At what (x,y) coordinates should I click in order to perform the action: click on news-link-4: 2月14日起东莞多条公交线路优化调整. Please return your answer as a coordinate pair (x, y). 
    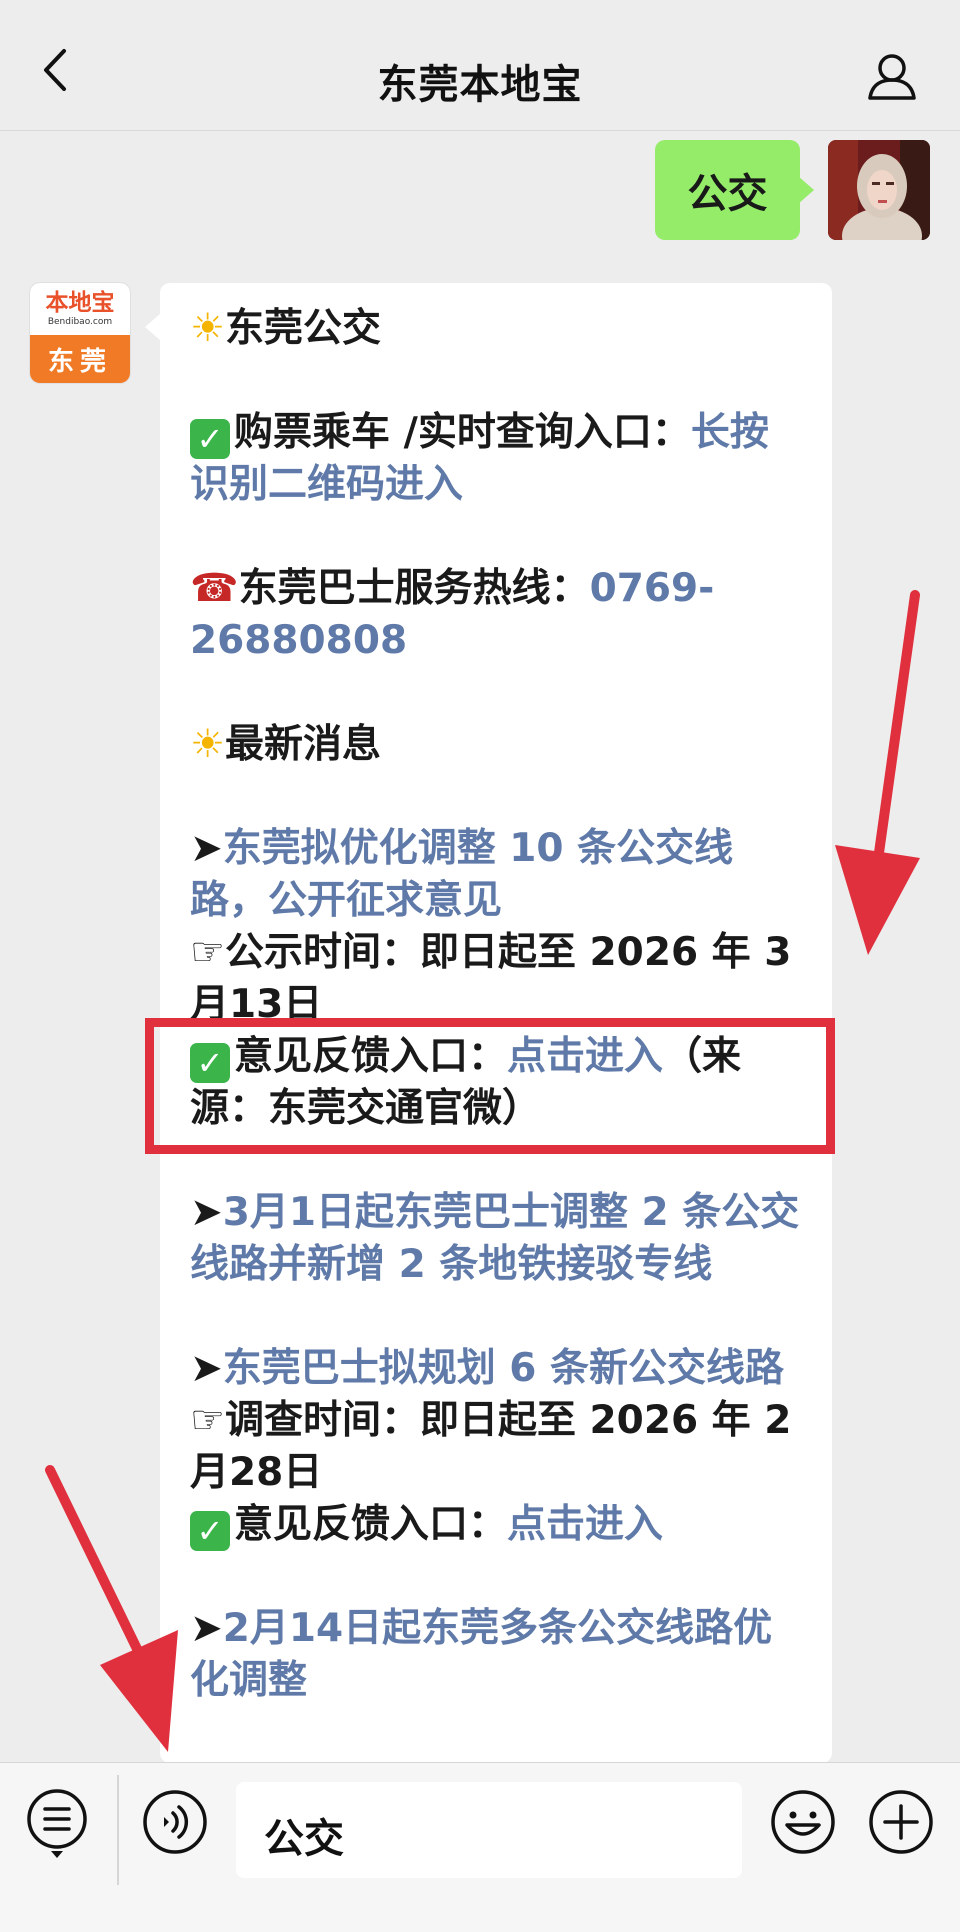
    Looking at the image, I should click on (481, 1654).